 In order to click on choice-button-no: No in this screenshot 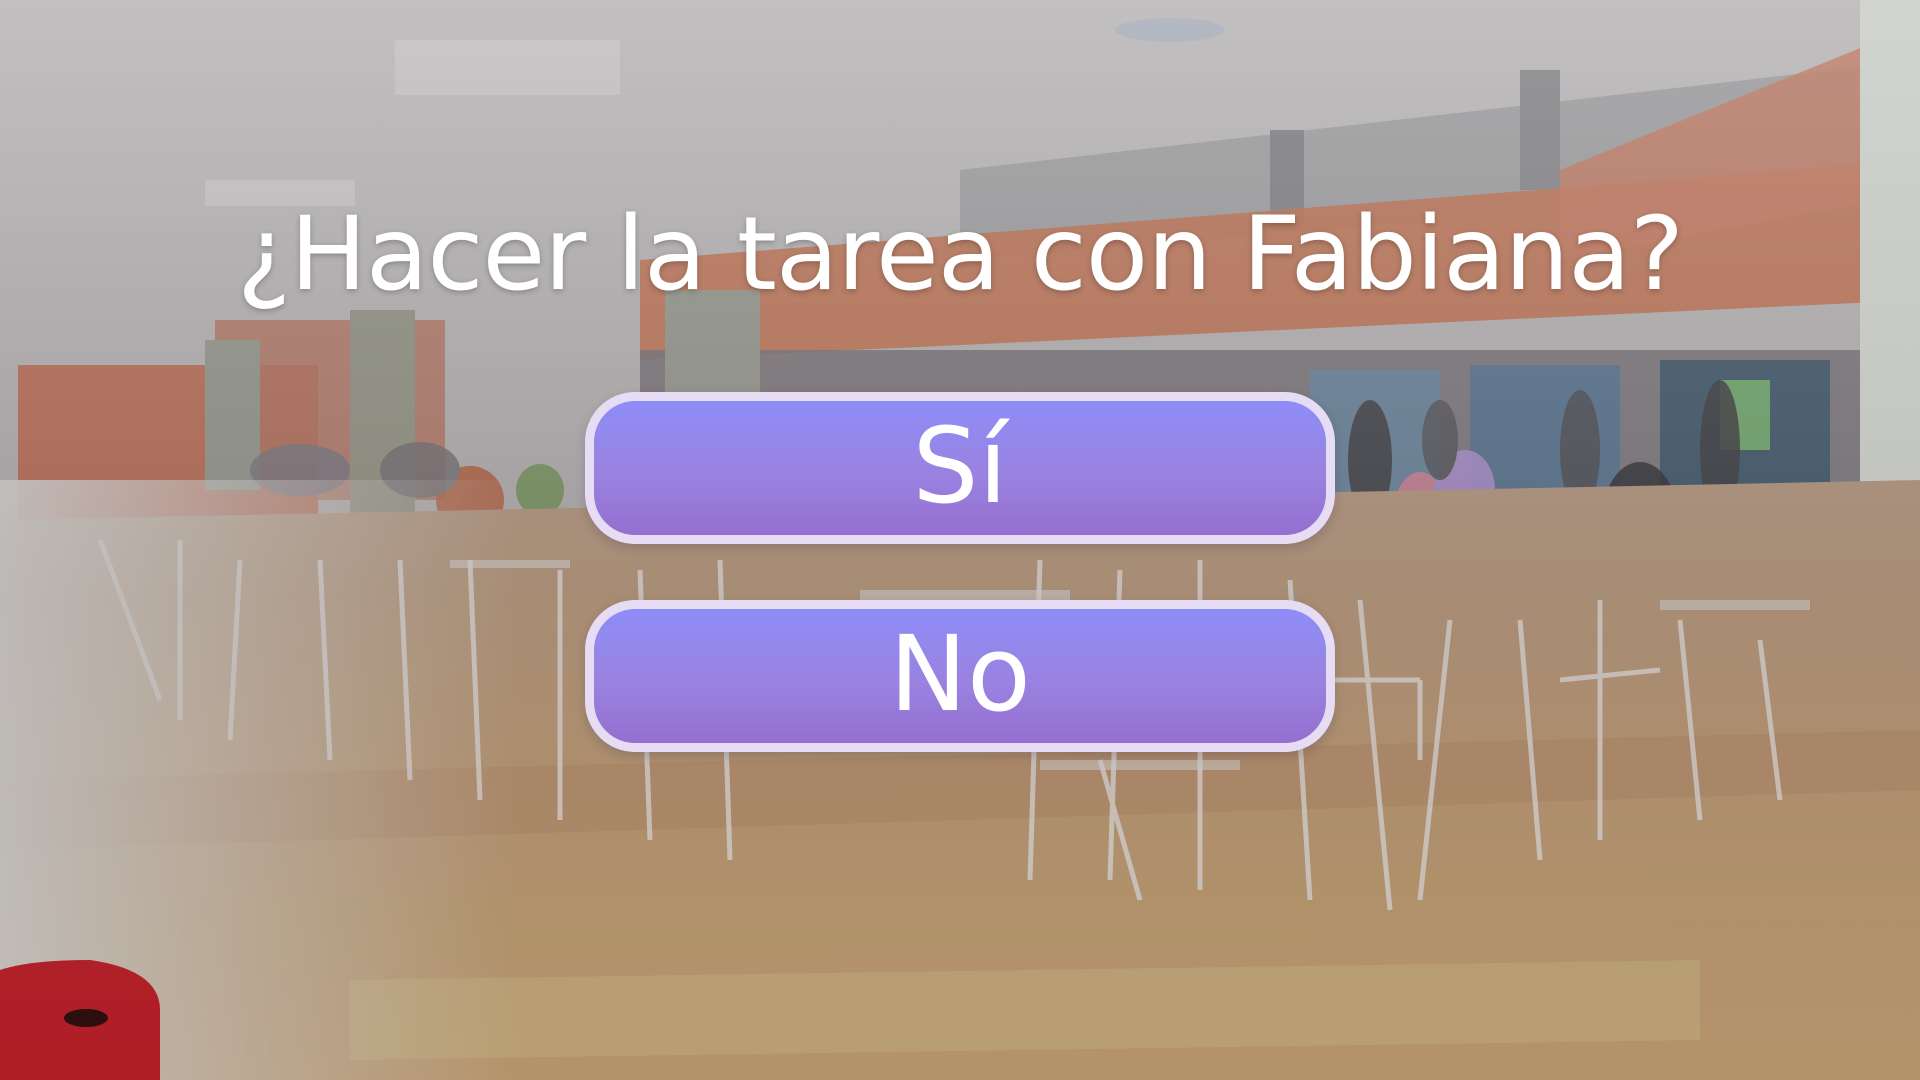, I will do `click(960, 676)`.